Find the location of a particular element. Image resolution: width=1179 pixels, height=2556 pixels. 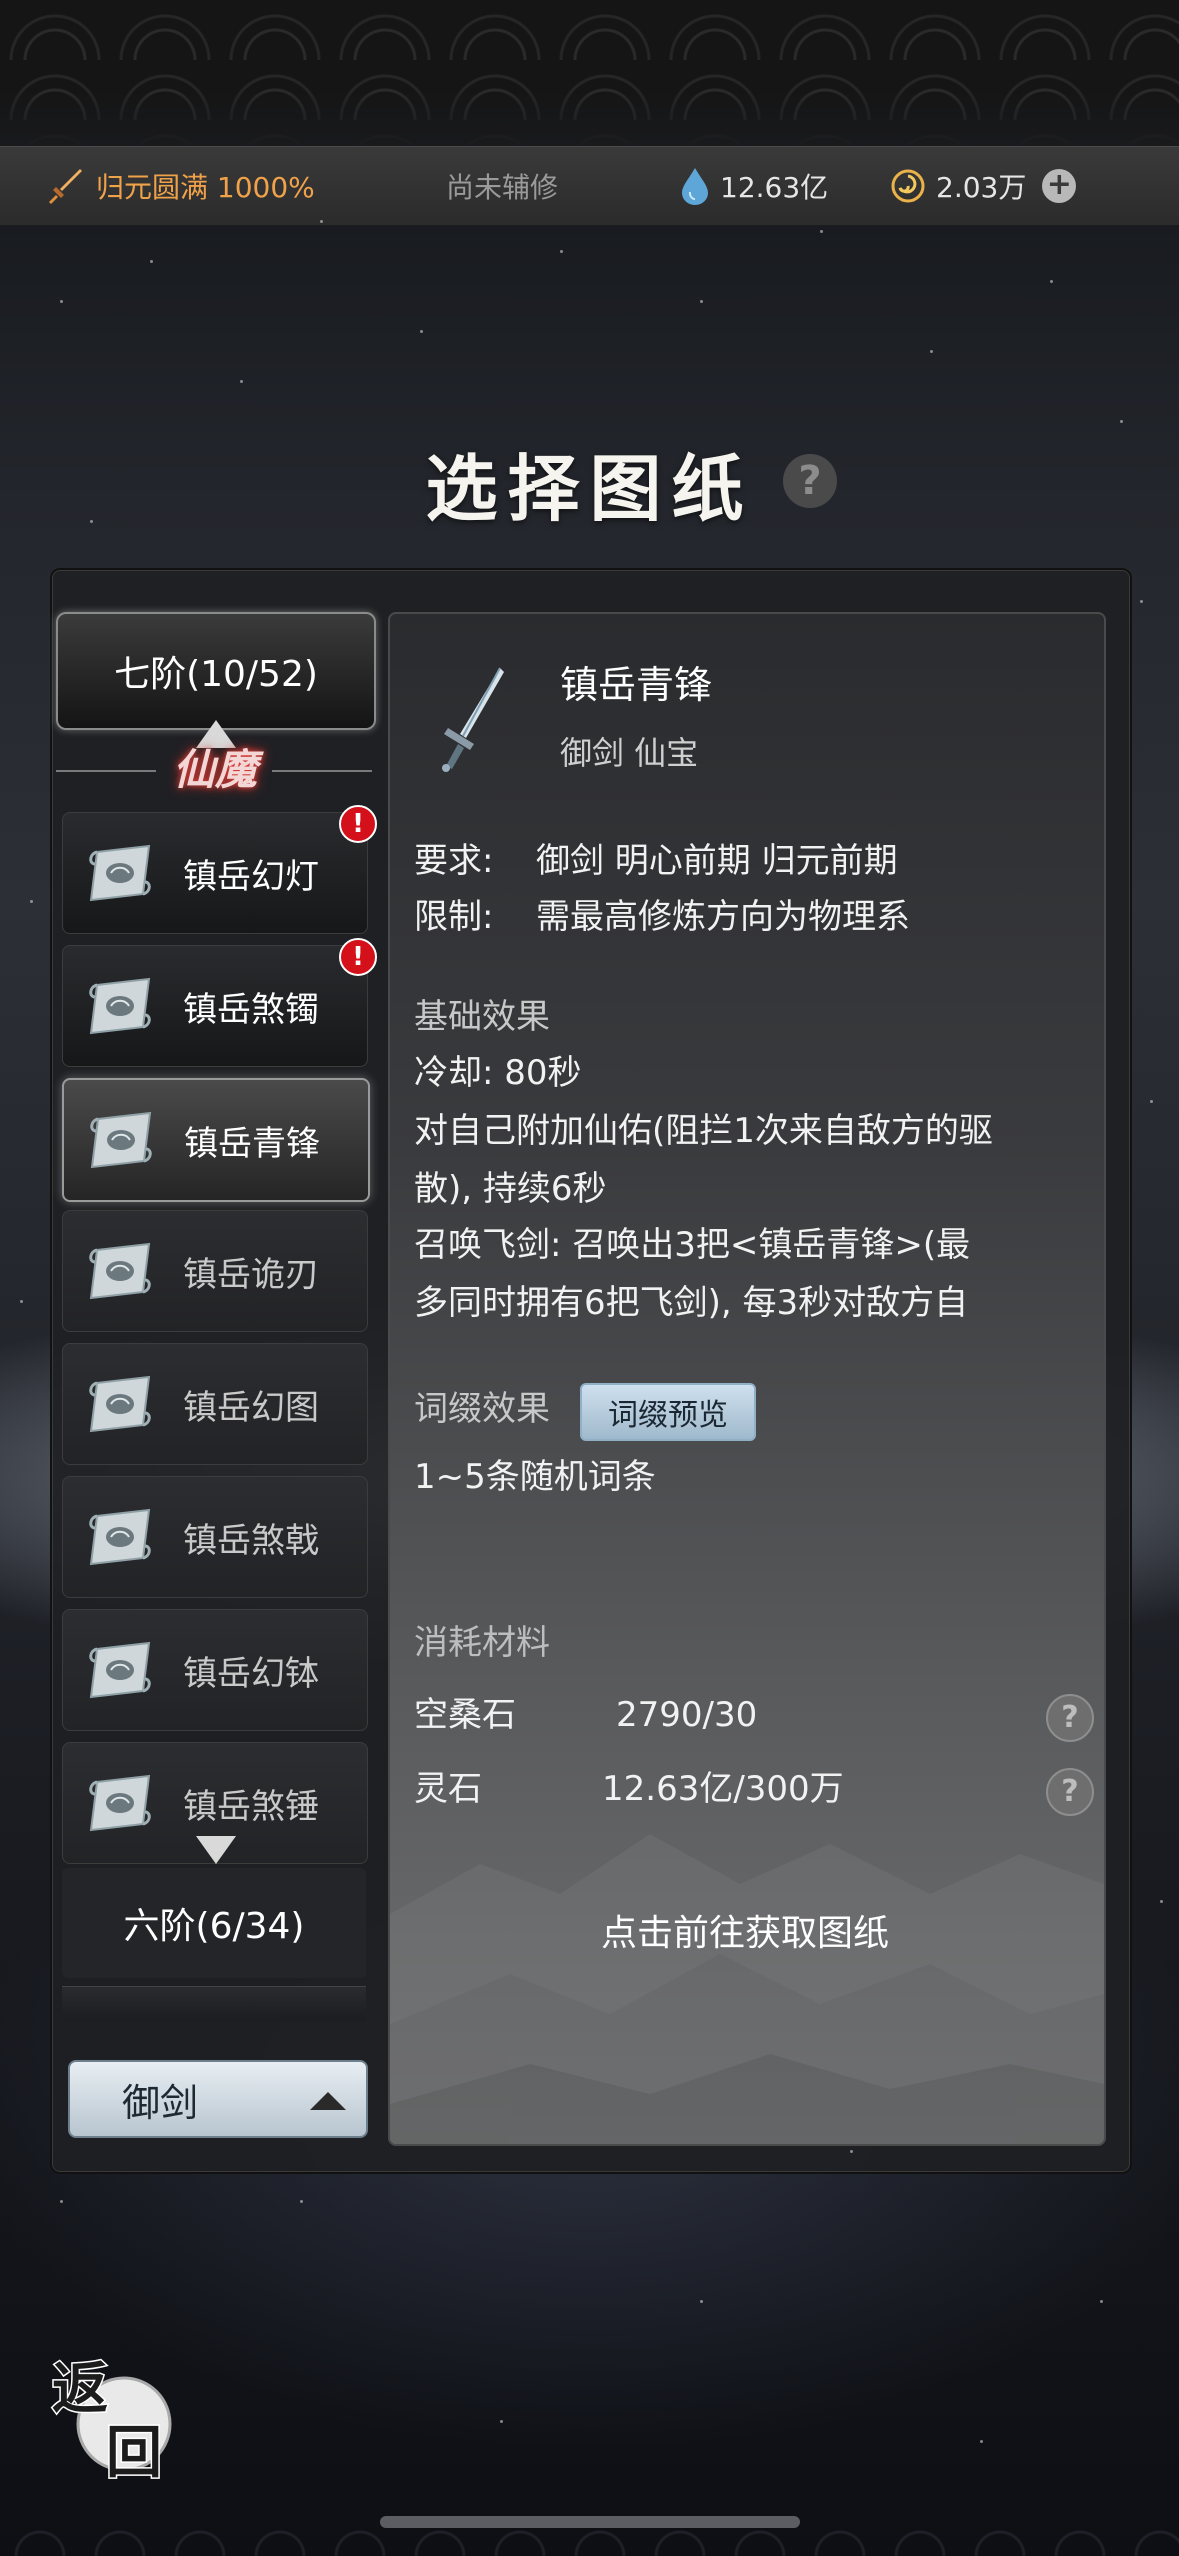

cooldown-text: 冷却: 80秒 is located at coordinates (498, 1073).